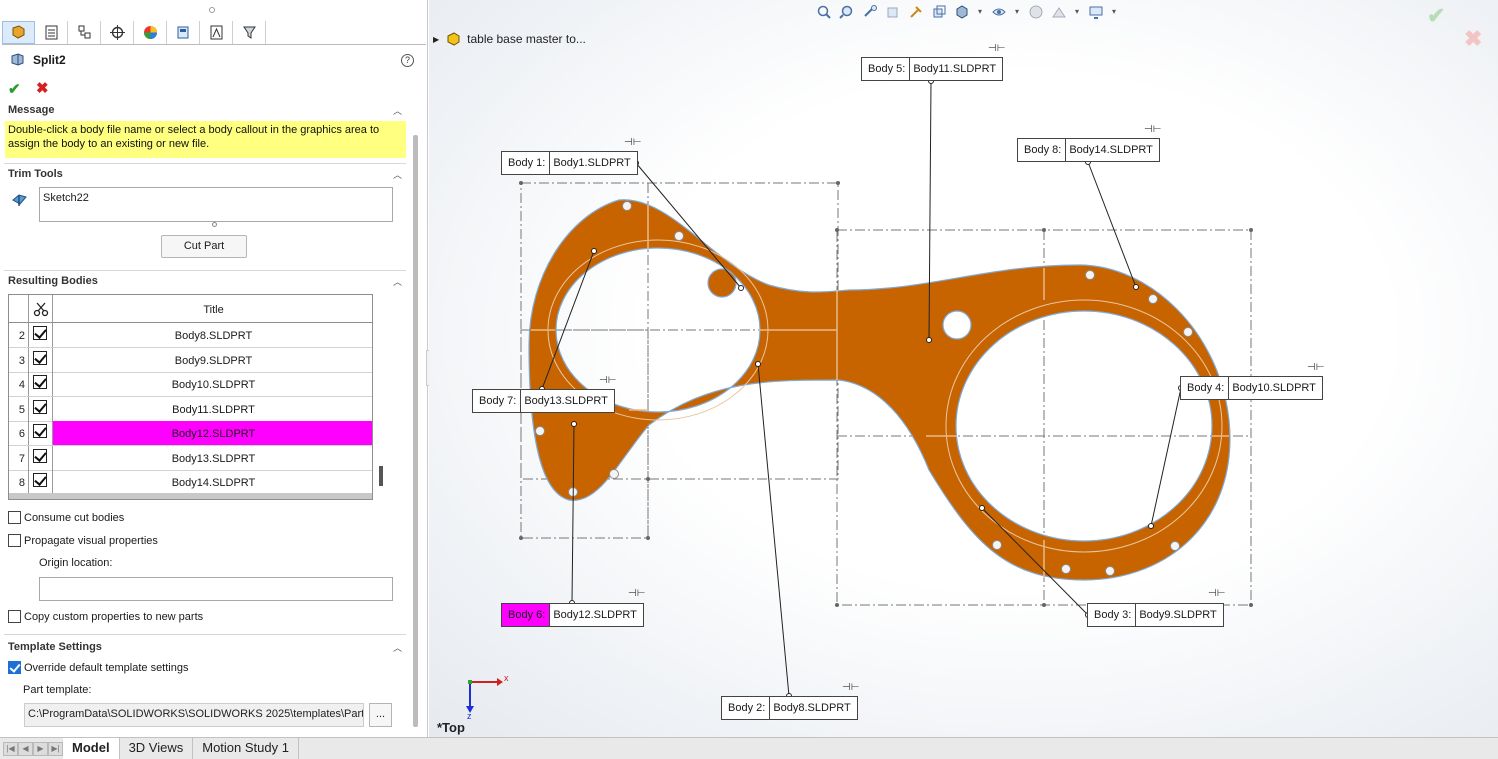 This screenshot has width=1498, height=759. Describe the element at coordinates (14, 616) in the screenshot. I see `copy-custom-properties-checkbox` at that location.